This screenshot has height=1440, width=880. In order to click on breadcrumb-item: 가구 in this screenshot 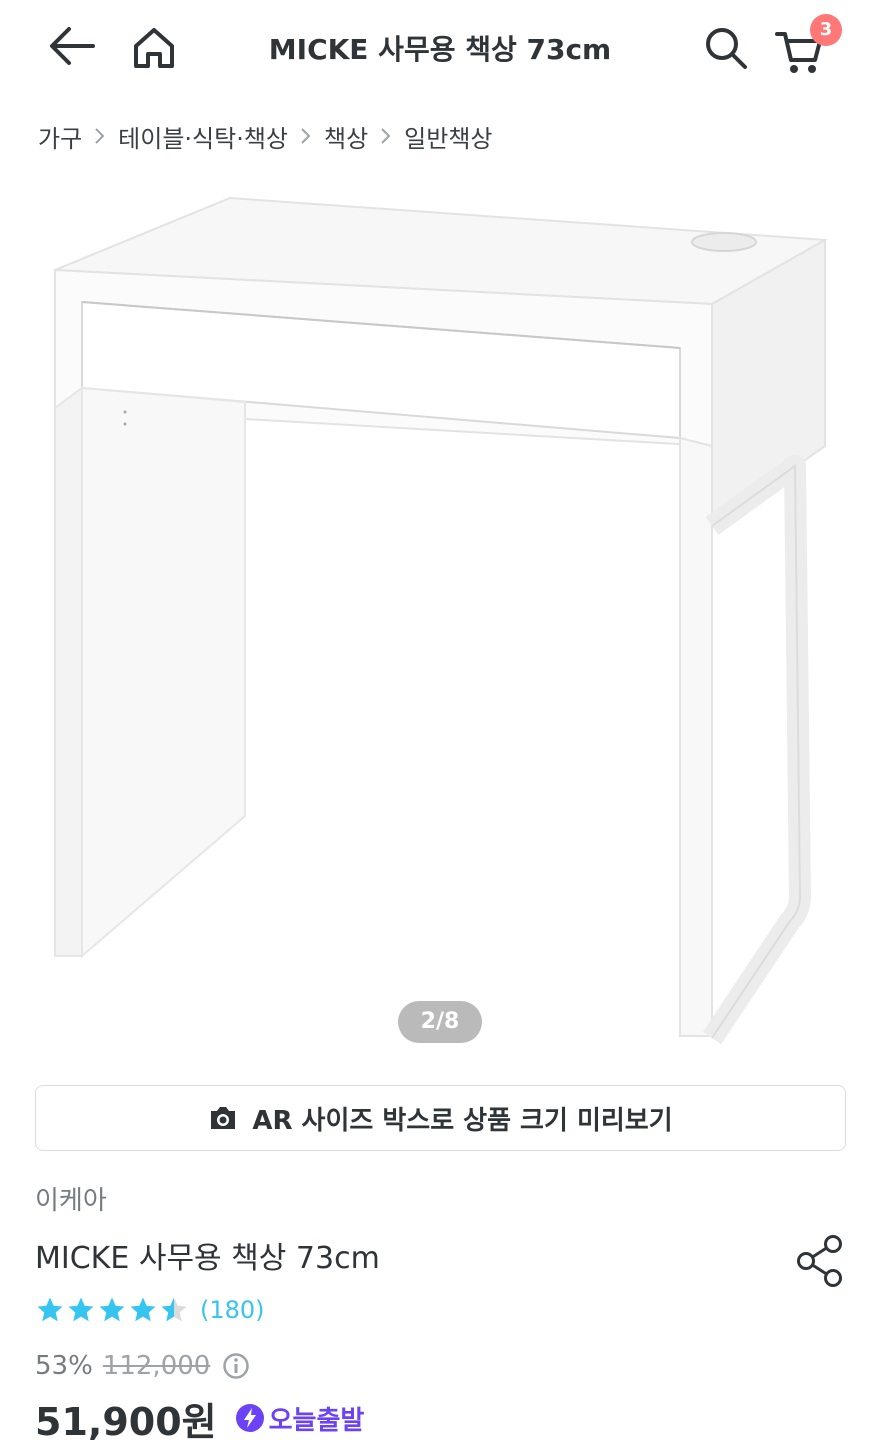, I will do `click(60, 136)`.